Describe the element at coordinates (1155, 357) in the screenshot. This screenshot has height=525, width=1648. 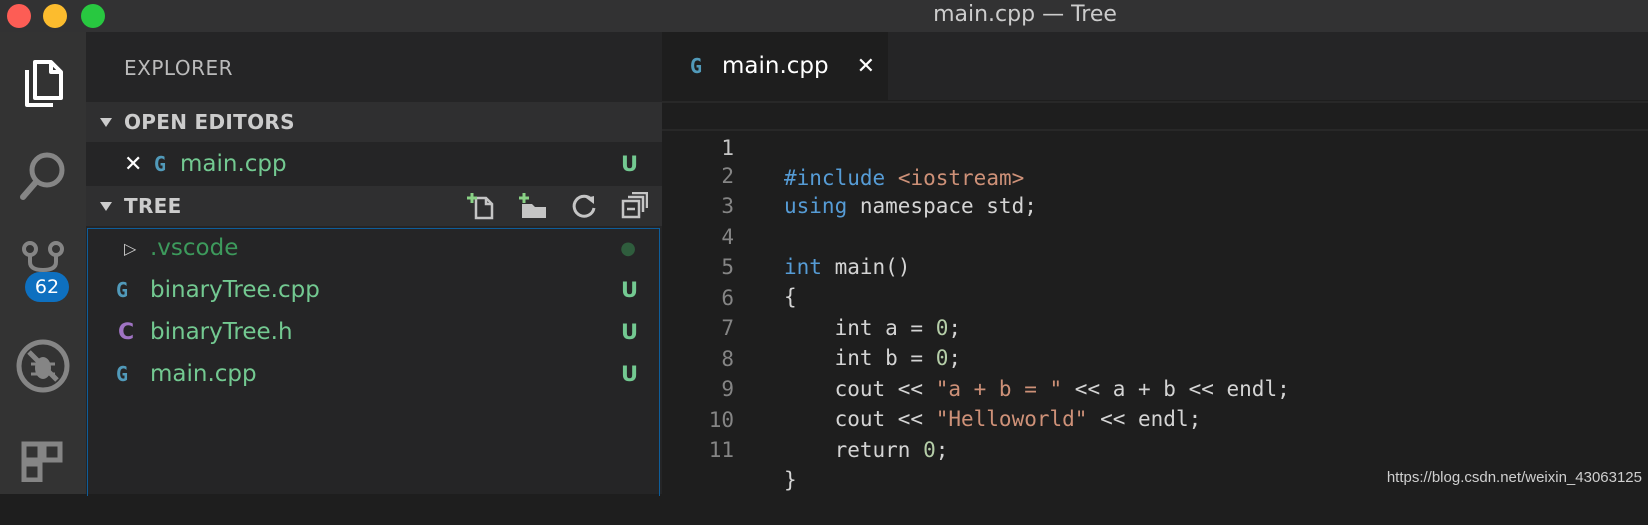
I see `code-line: 8 cout << "a + b = " << a + b << endl;` at that location.